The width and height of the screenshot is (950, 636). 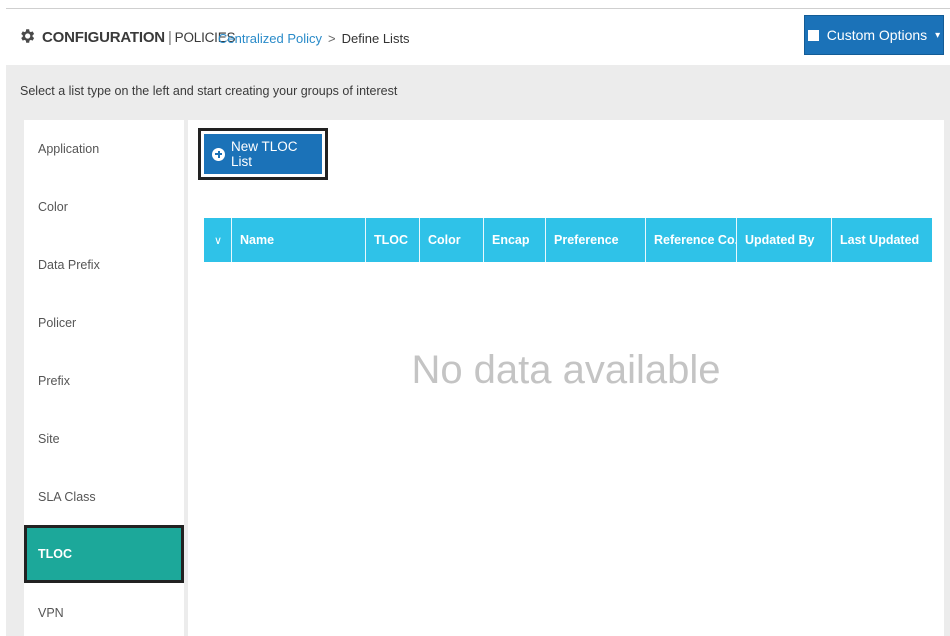 What do you see at coordinates (104, 323) in the screenshot?
I see `sidebar-item-policer: Policer` at bounding box center [104, 323].